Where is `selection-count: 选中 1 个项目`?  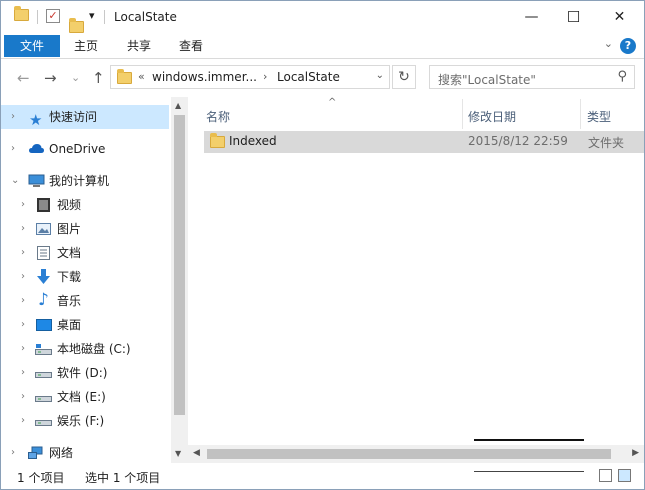 selection-count: 选中 1 个项目 is located at coordinates (123, 478).